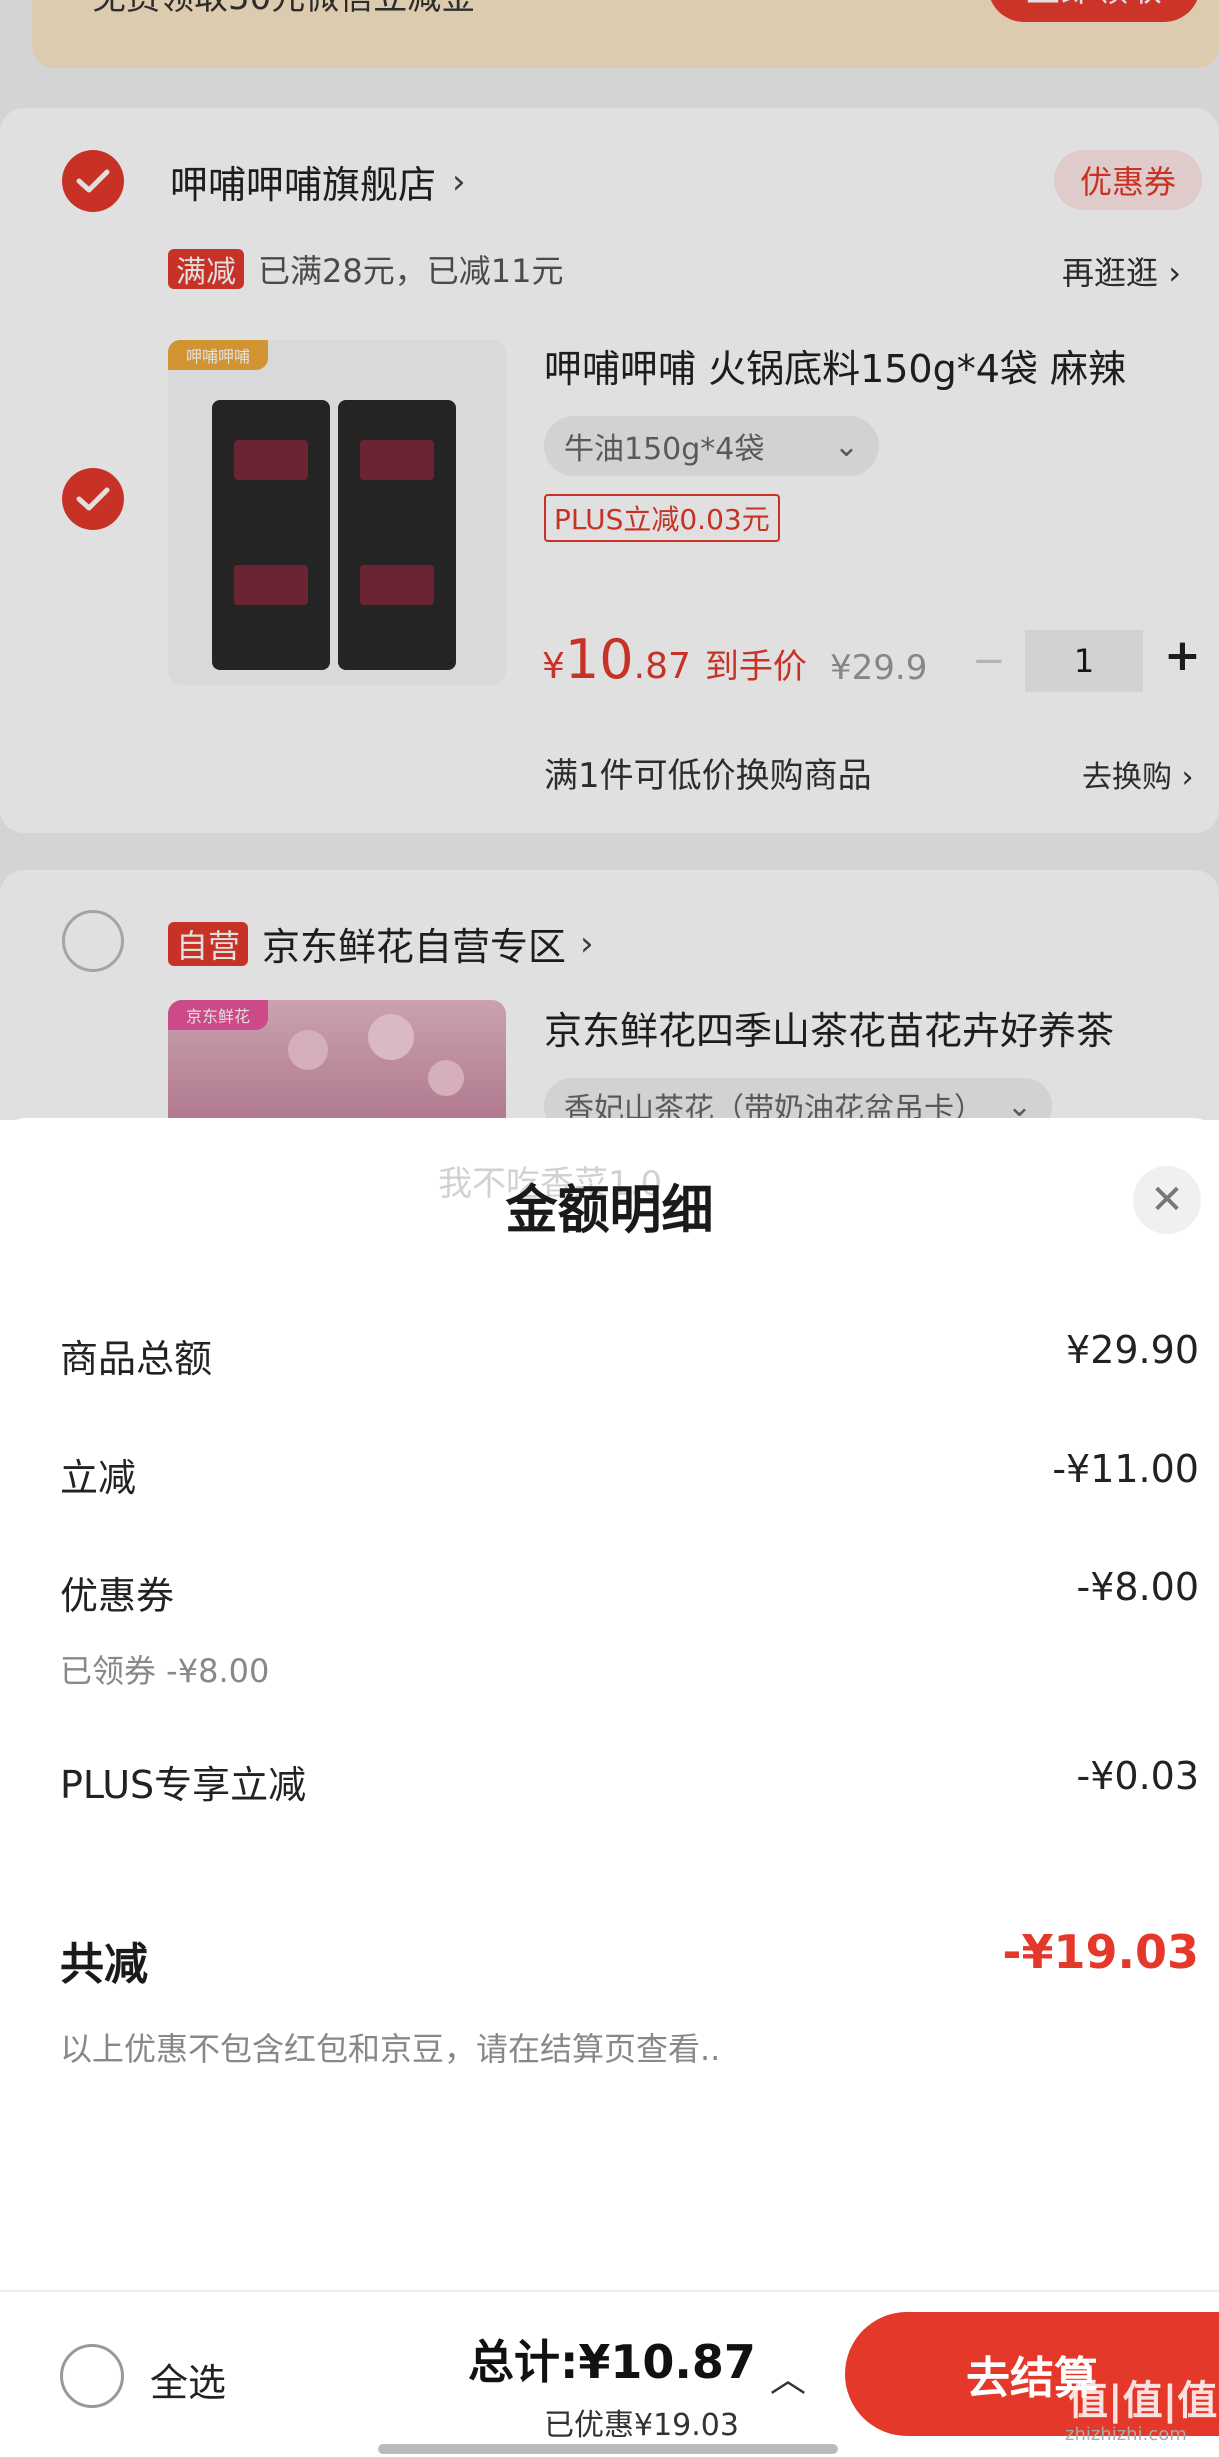  What do you see at coordinates (104, 1964) in the screenshot?
I see `total-discount-label: 共减` at bounding box center [104, 1964].